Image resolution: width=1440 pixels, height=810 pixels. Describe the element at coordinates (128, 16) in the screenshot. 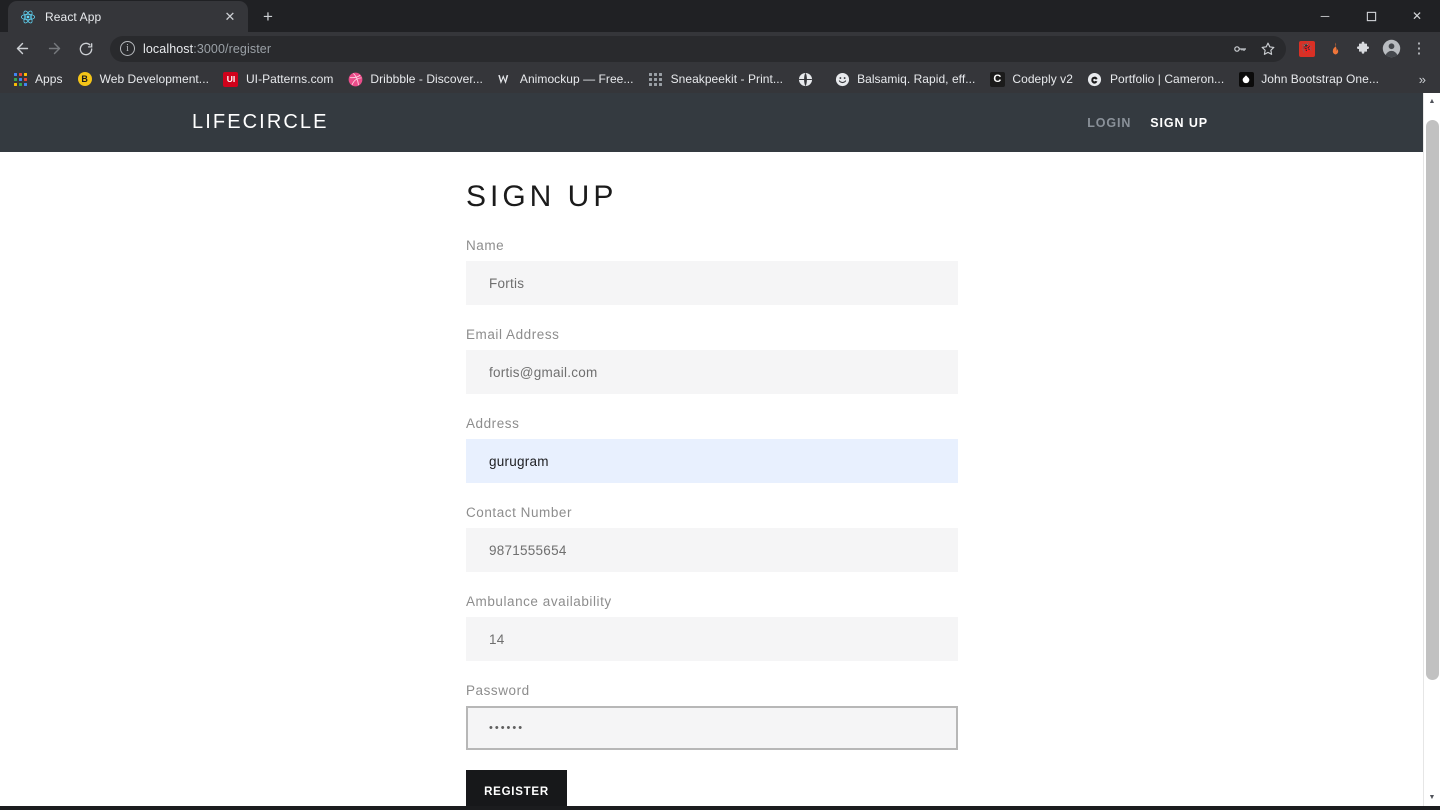

I see `browser-tab: React App ✕` at that location.